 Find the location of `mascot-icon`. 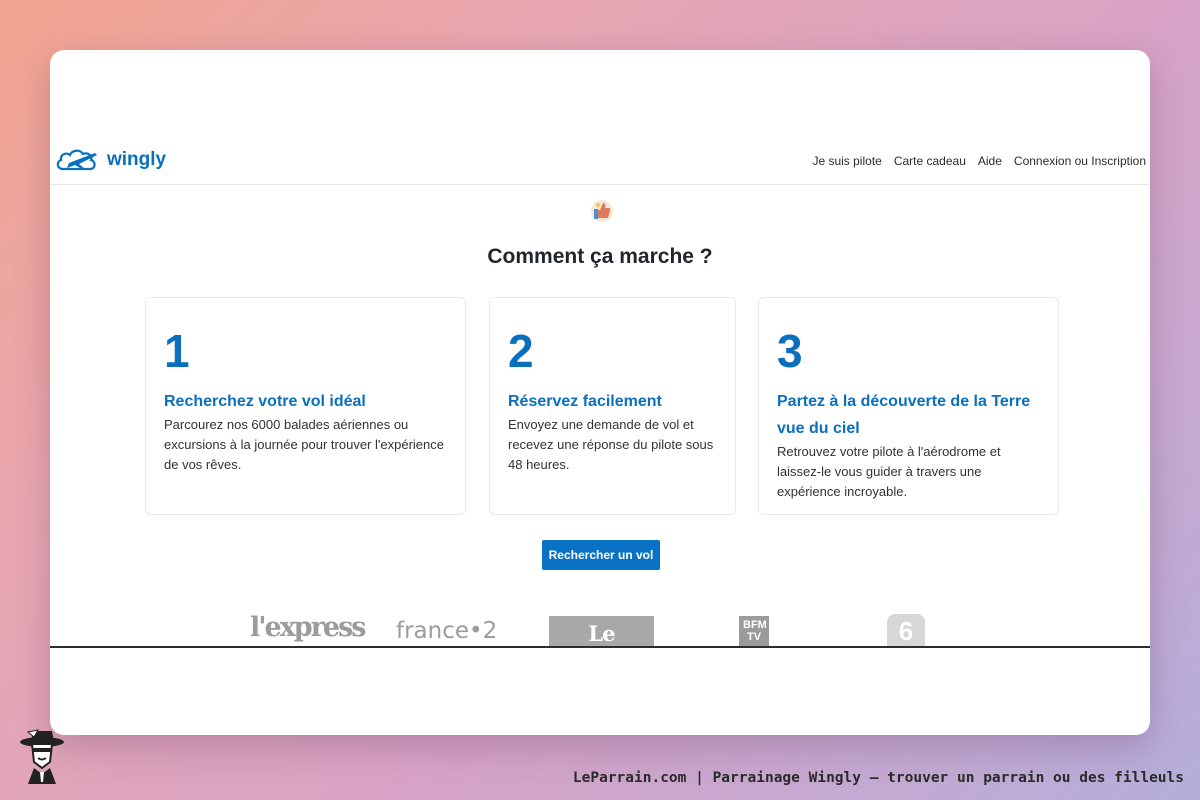

mascot-icon is located at coordinates (42, 756).